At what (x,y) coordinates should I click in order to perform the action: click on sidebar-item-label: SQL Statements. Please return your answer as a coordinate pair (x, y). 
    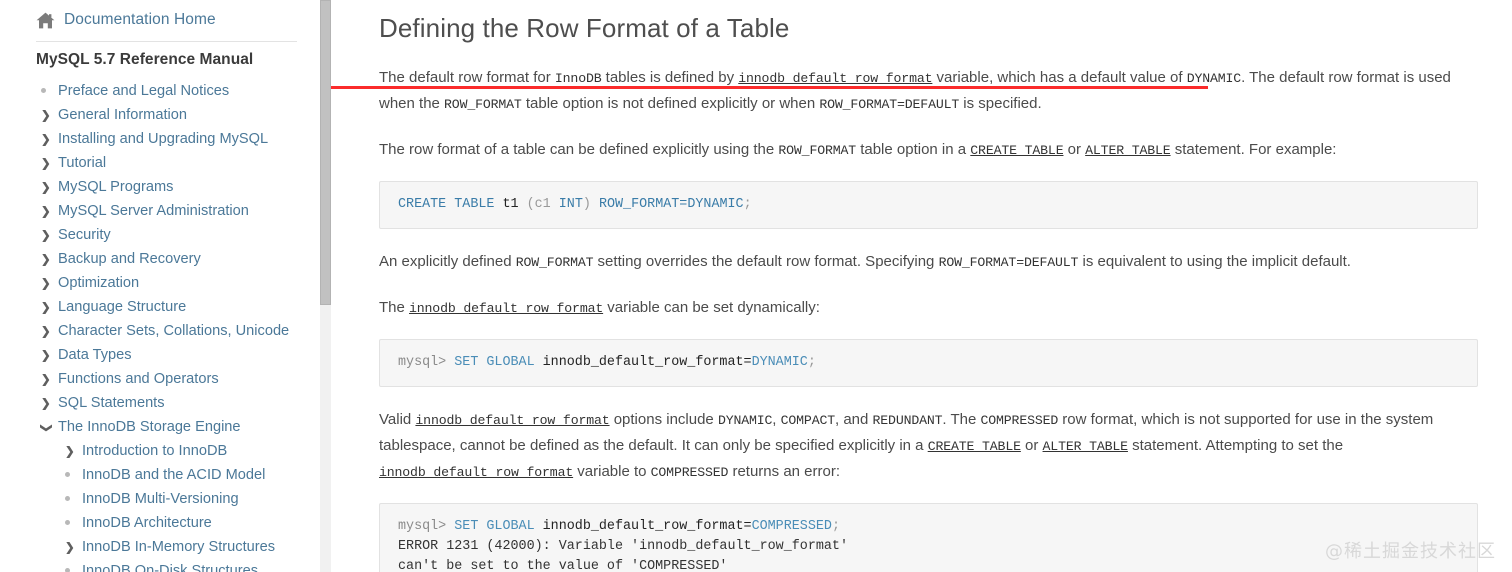
    Looking at the image, I should click on (111, 403).